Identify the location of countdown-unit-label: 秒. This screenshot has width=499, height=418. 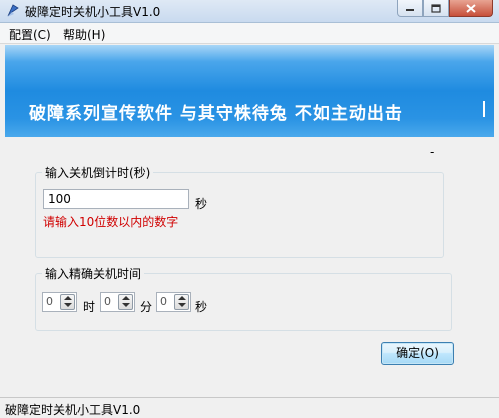
(201, 204).